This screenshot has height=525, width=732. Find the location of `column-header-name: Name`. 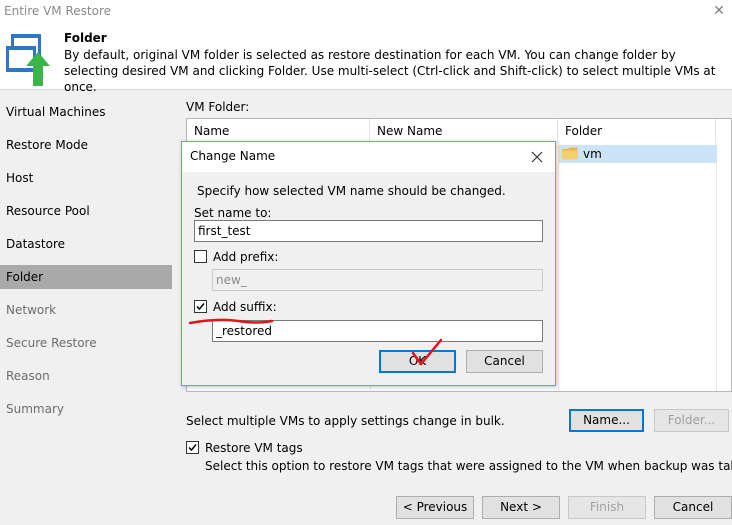

column-header-name: Name is located at coordinates (278, 131).